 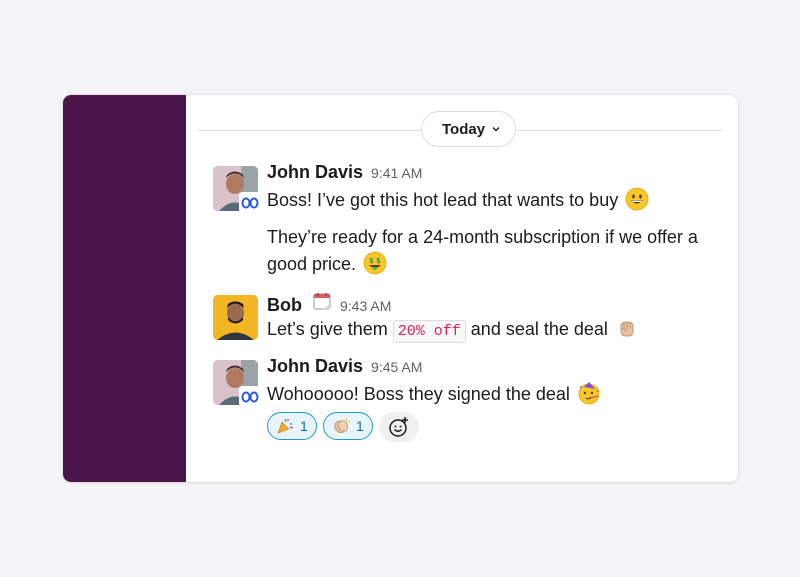 I want to click on message-text: good price., so click(x=312, y=264).